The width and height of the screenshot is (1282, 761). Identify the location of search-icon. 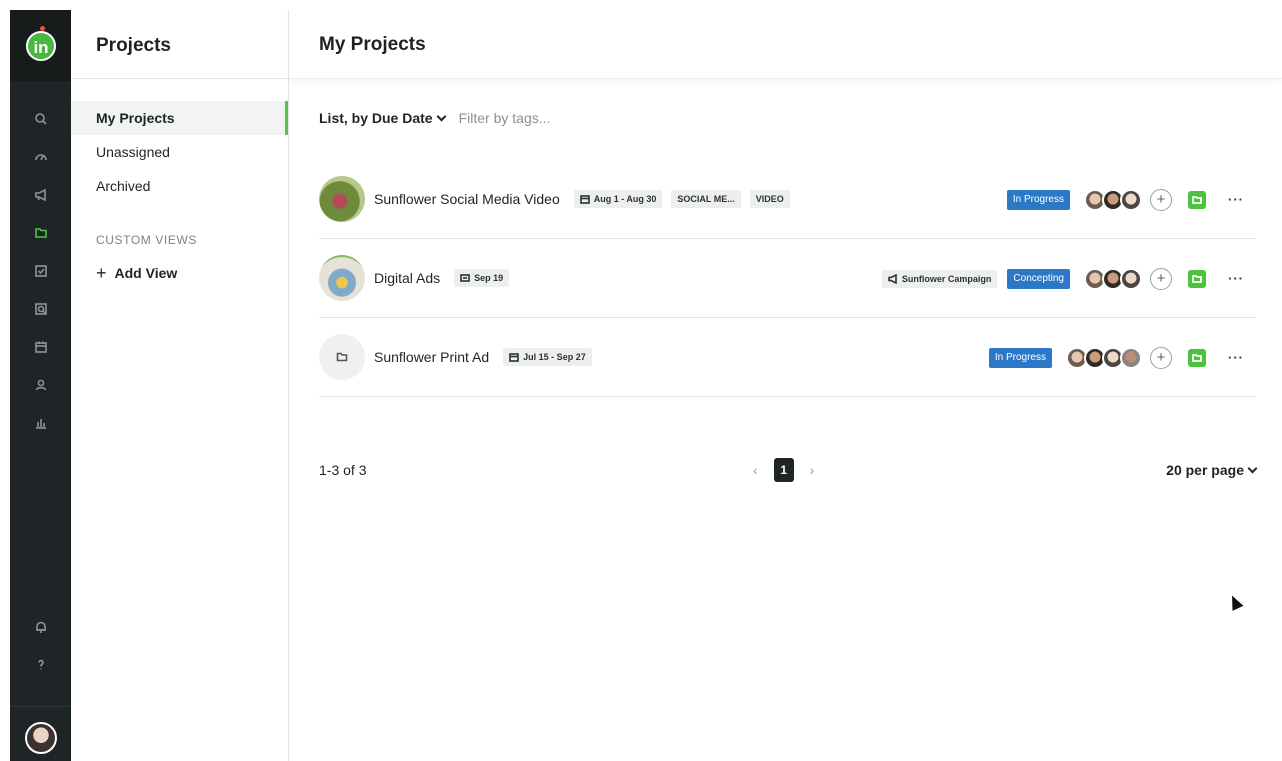
(40, 119).